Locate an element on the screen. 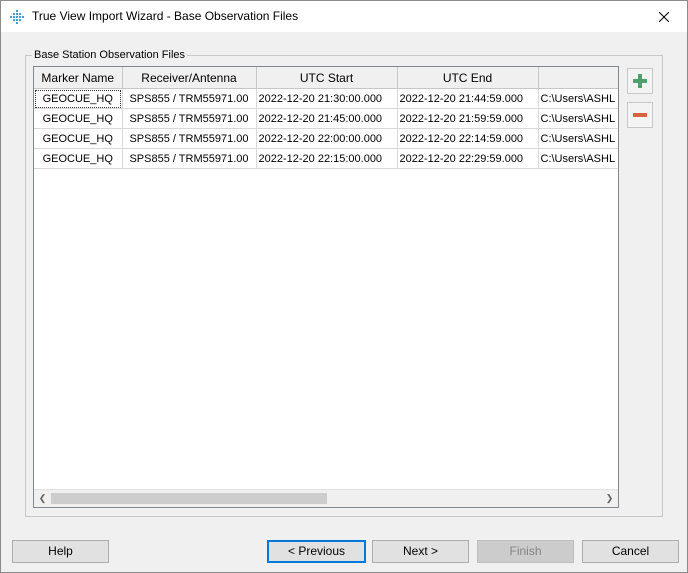  column-header-receiver-antenna: Receiver/Antenna is located at coordinates (189, 78).